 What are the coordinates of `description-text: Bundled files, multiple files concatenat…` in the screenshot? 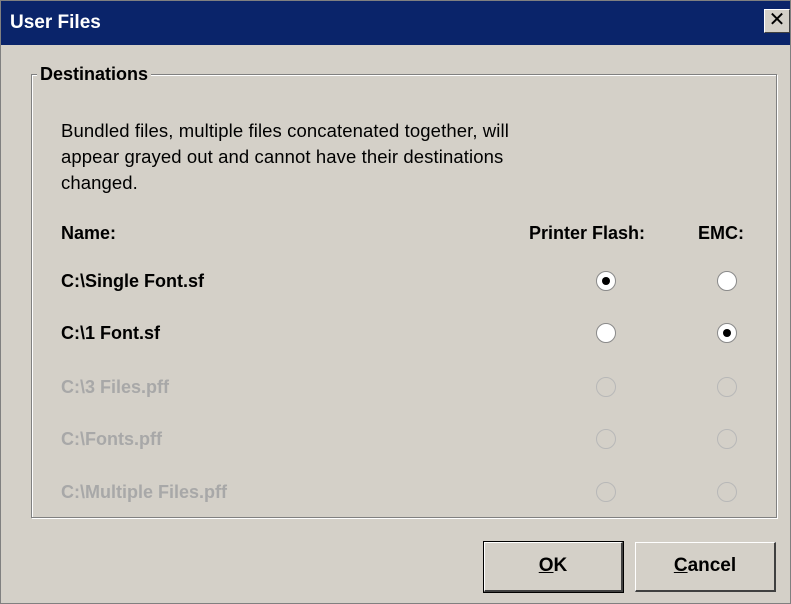 It's located at (285, 156).